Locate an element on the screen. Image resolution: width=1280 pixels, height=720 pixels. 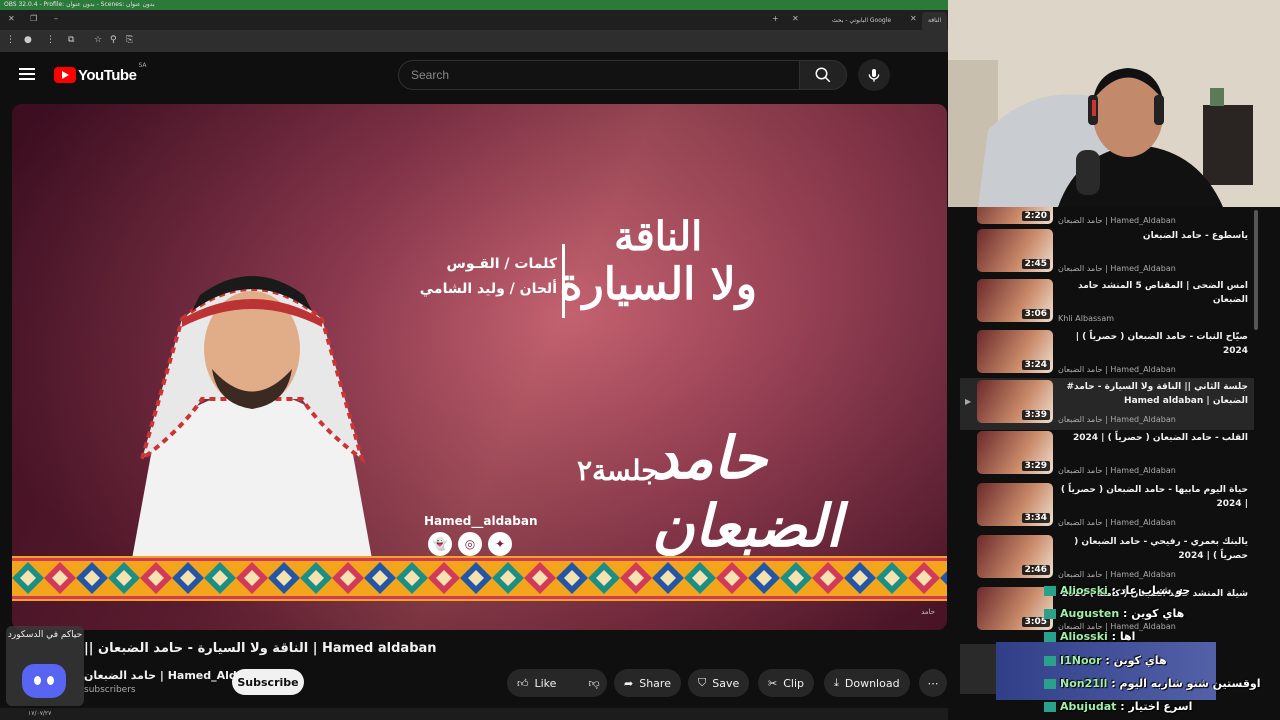
save-button: ⛉ Save is located at coordinates (719, 683).